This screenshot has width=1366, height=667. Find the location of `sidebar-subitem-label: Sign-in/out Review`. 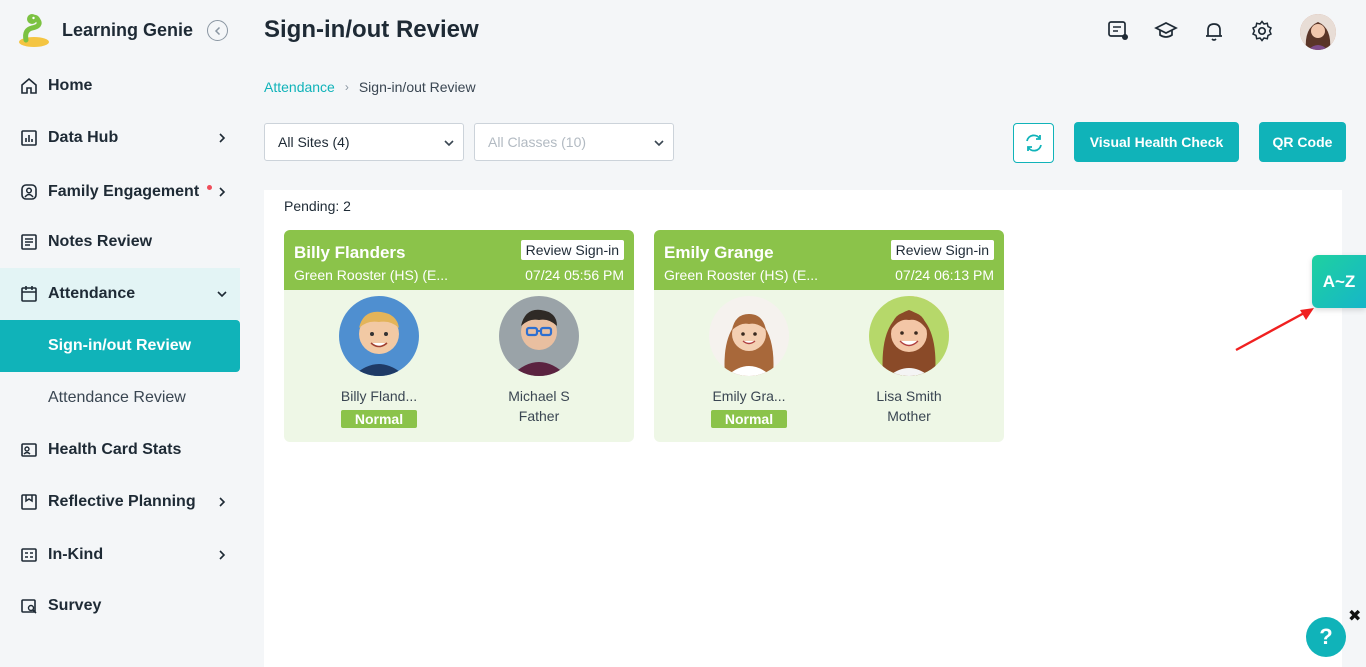

sidebar-subitem-label: Sign-in/out Review is located at coordinates (120, 345).